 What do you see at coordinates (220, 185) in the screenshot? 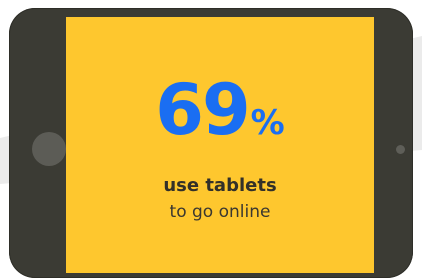
I see `caption-line-1: use tablets` at bounding box center [220, 185].